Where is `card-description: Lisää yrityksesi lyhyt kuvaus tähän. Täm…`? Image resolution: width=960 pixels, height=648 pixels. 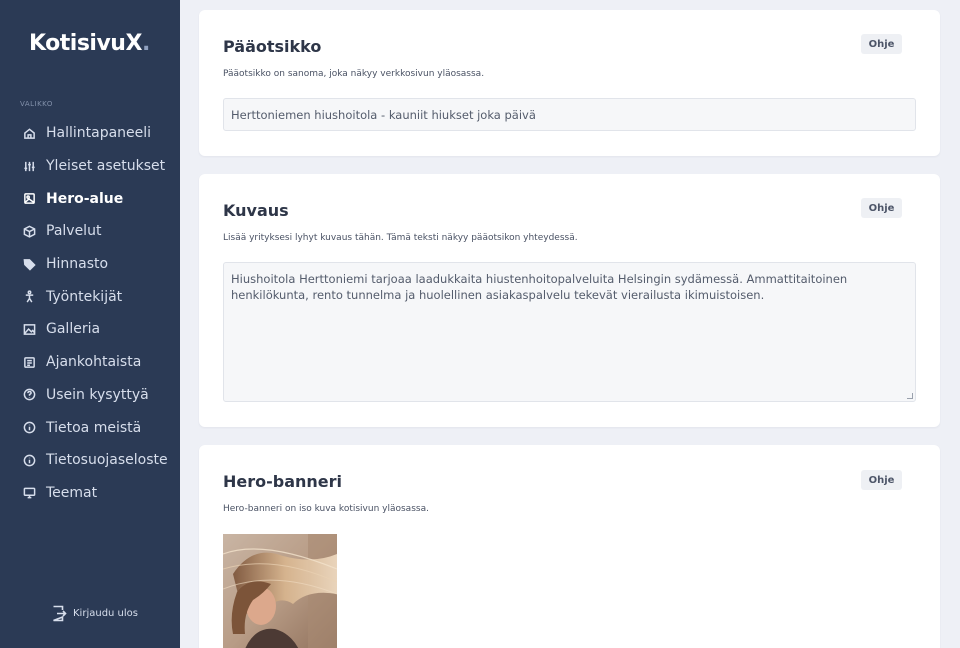 card-description: Lisää yrityksesi lyhyt kuvaus tähän. Täm… is located at coordinates (400, 238).